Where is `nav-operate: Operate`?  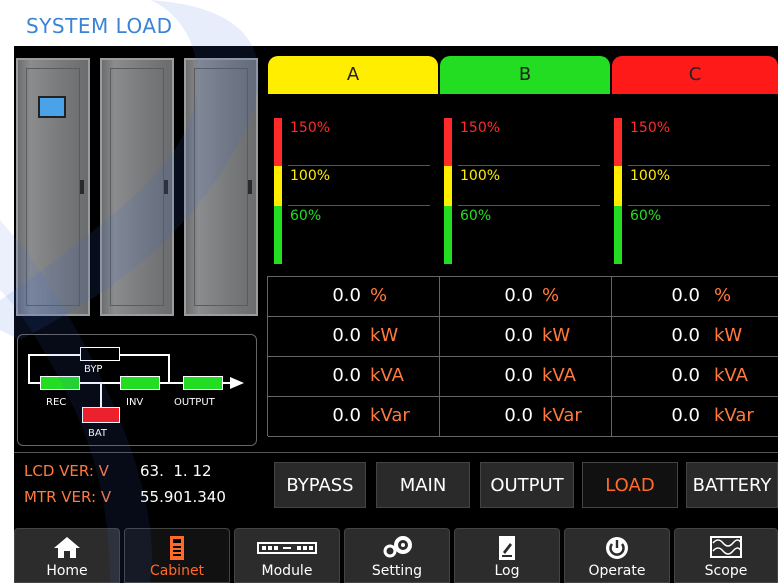
nav-operate: Operate is located at coordinates (617, 555).